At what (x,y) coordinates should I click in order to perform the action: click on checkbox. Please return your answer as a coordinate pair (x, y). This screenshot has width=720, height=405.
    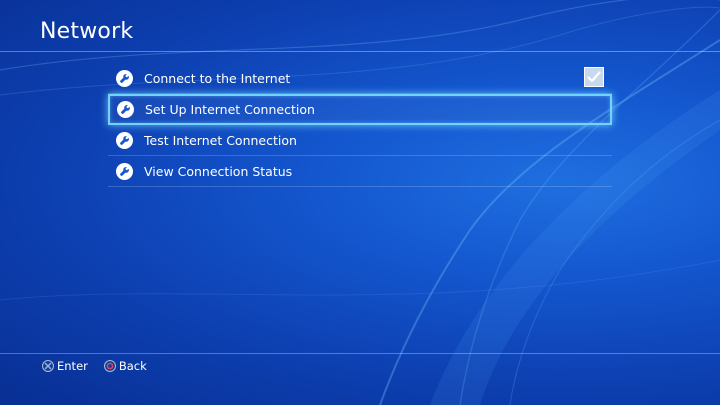
    Looking at the image, I should click on (594, 77).